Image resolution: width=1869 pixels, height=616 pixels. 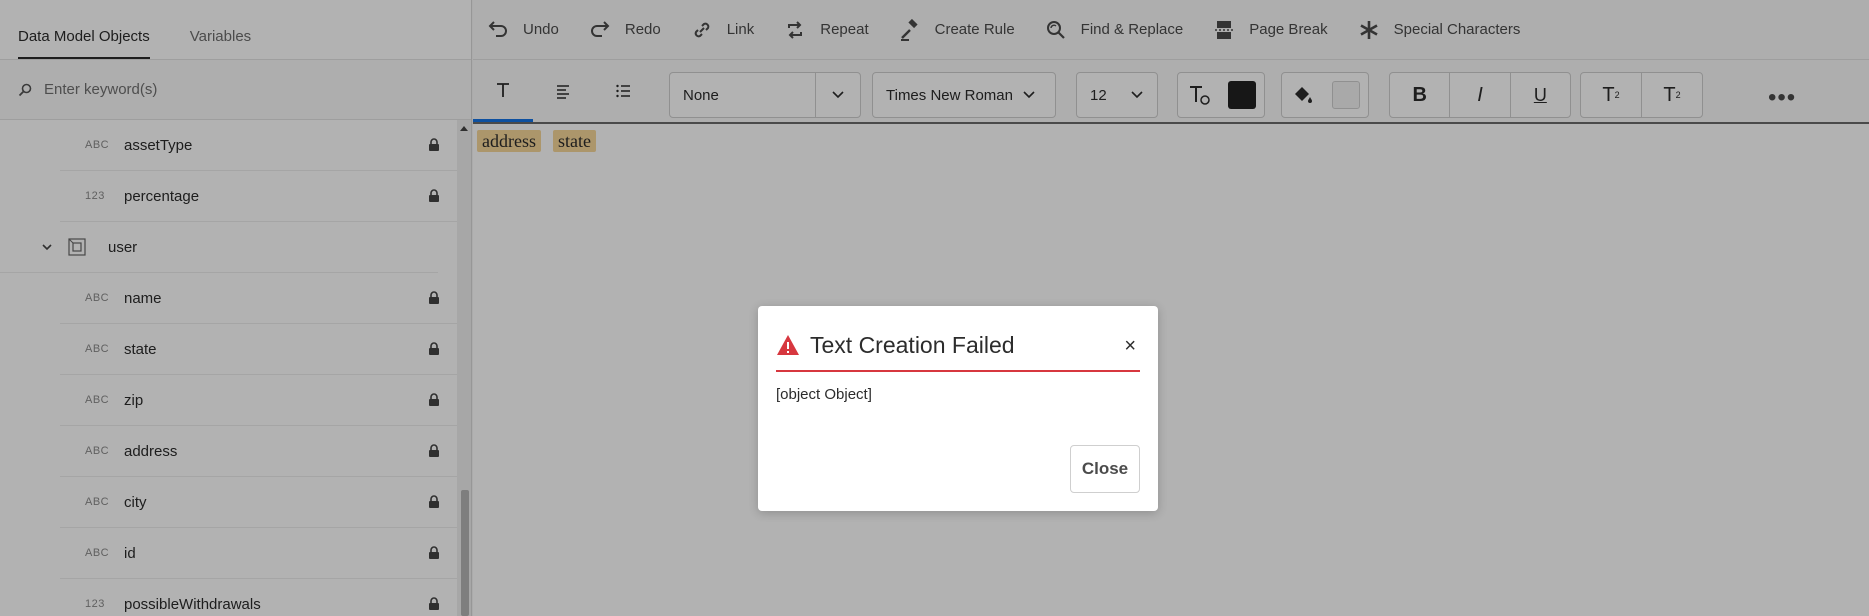 What do you see at coordinates (912, 344) in the screenshot?
I see `dialog-title: Text Creation Failed` at bounding box center [912, 344].